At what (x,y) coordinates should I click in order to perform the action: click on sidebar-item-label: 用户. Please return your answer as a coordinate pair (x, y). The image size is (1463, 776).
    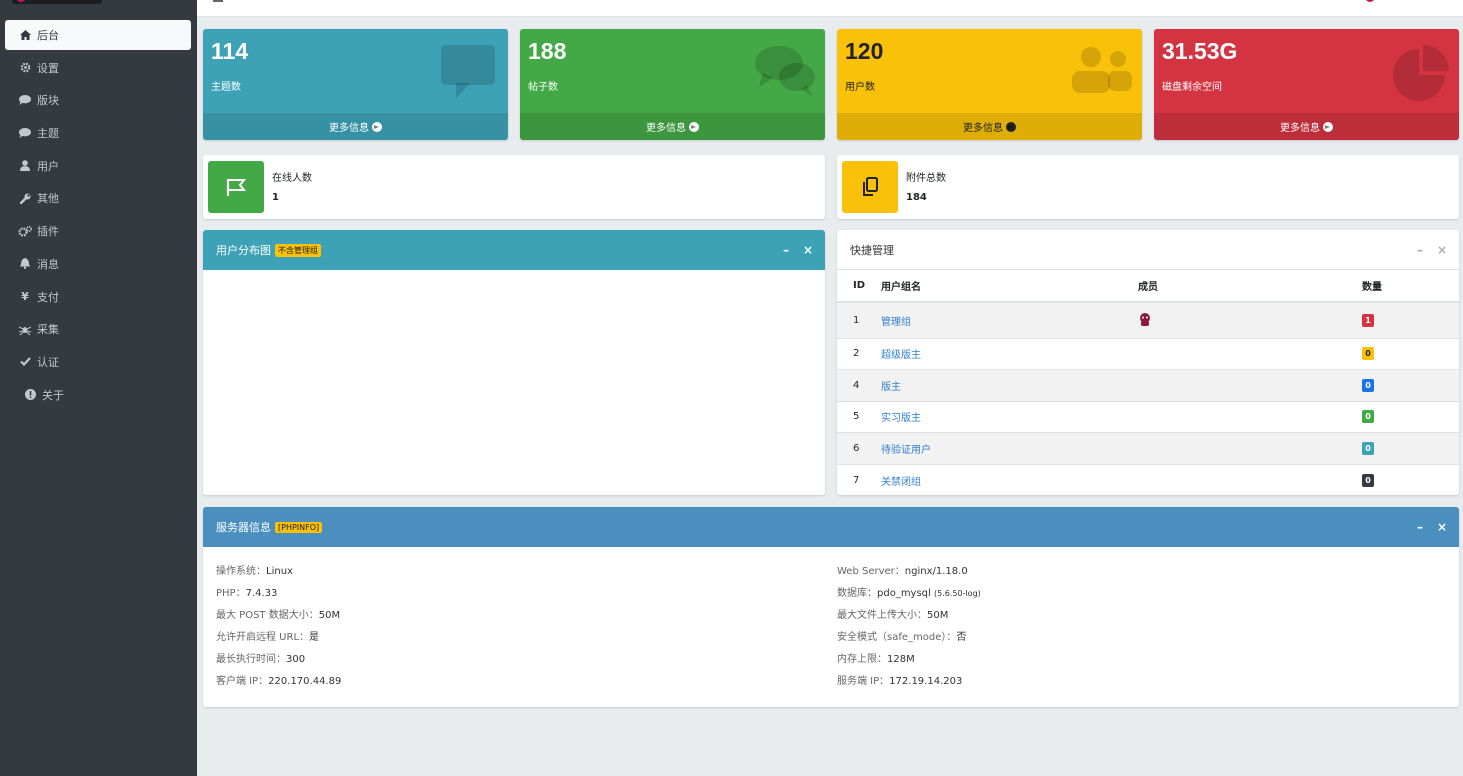
    Looking at the image, I should click on (48, 166).